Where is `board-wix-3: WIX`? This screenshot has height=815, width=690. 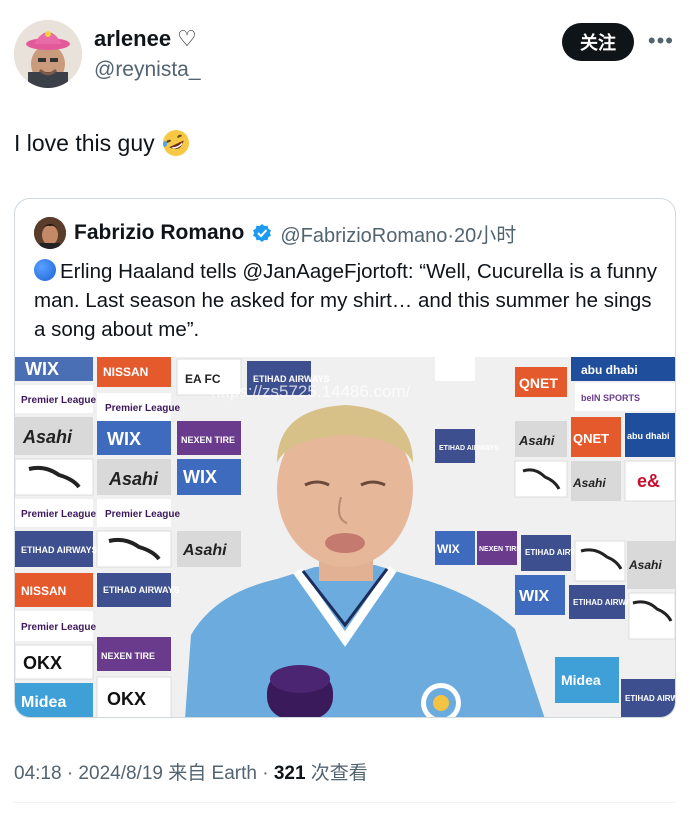
board-wix-3: WIX is located at coordinates (200, 477).